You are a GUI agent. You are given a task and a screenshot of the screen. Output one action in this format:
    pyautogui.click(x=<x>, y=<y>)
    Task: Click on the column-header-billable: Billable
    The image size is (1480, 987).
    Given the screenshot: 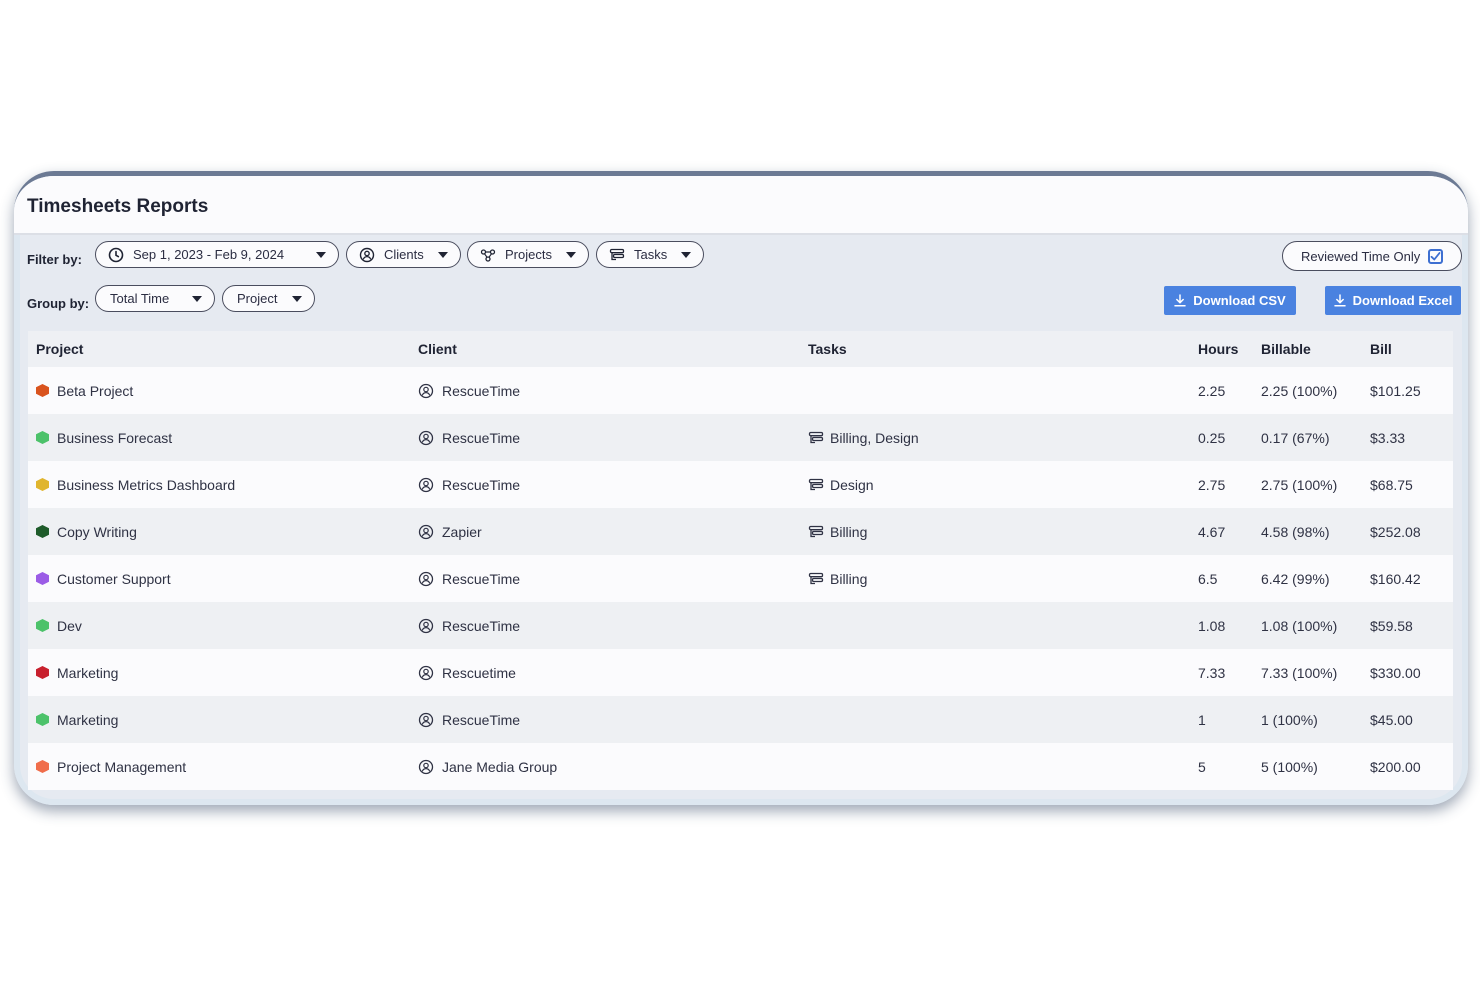 What is the action you would take?
    pyautogui.click(x=1315, y=349)
    